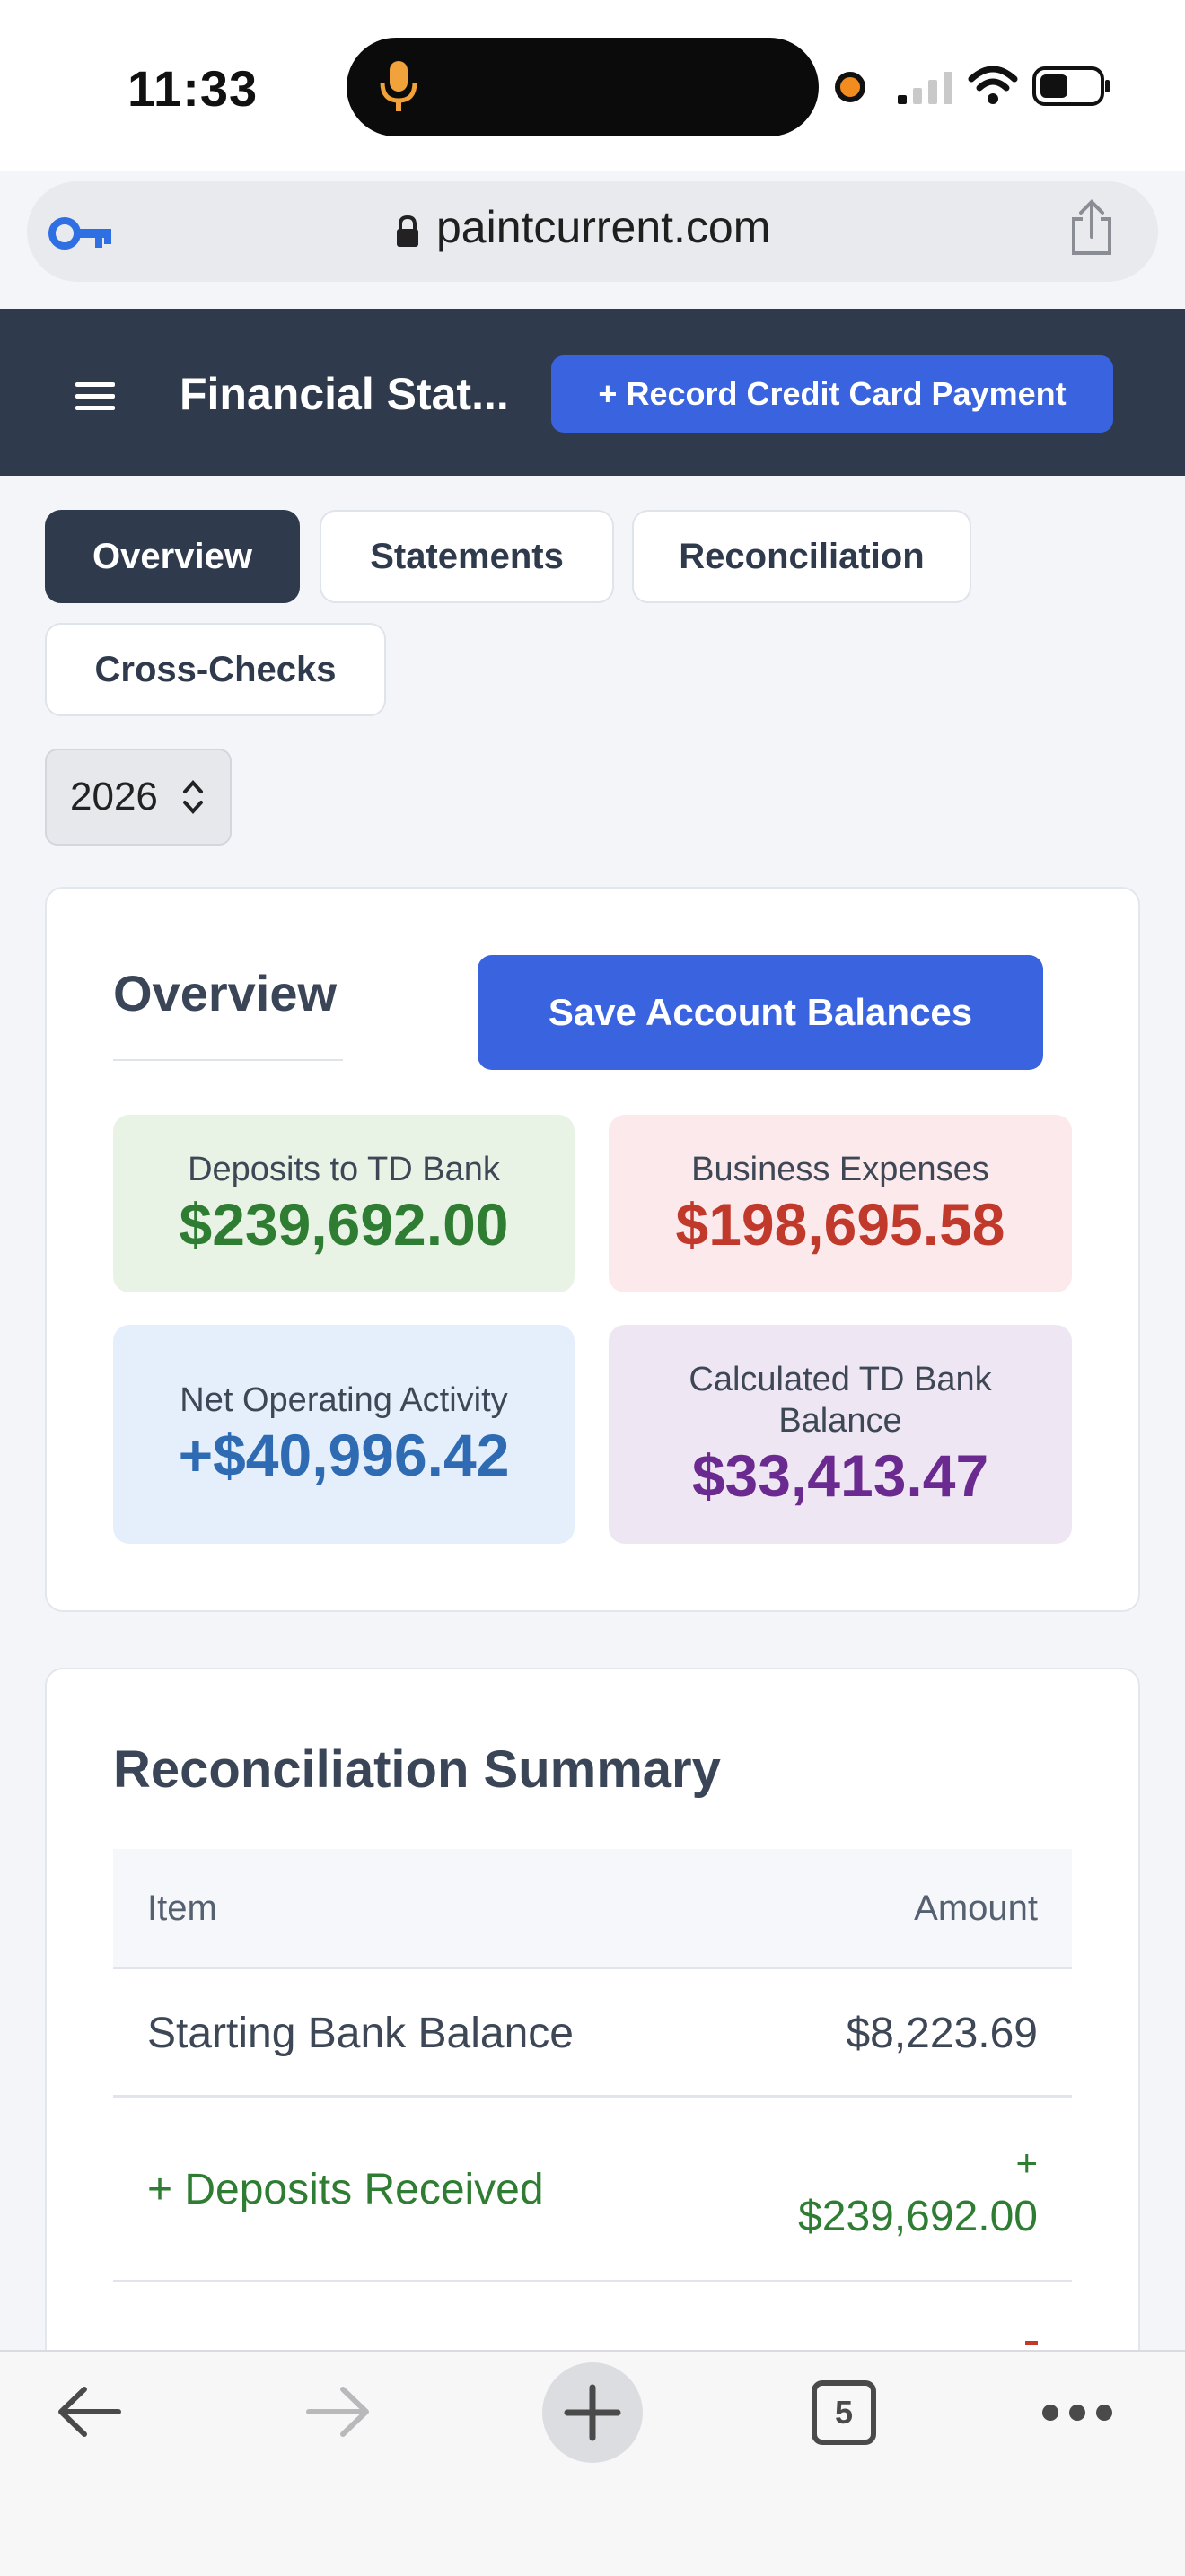 Image resolution: width=1185 pixels, height=2576 pixels. What do you see at coordinates (172, 556) in the screenshot?
I see `tab-overview: Overview` at bounding box center [172, 556].